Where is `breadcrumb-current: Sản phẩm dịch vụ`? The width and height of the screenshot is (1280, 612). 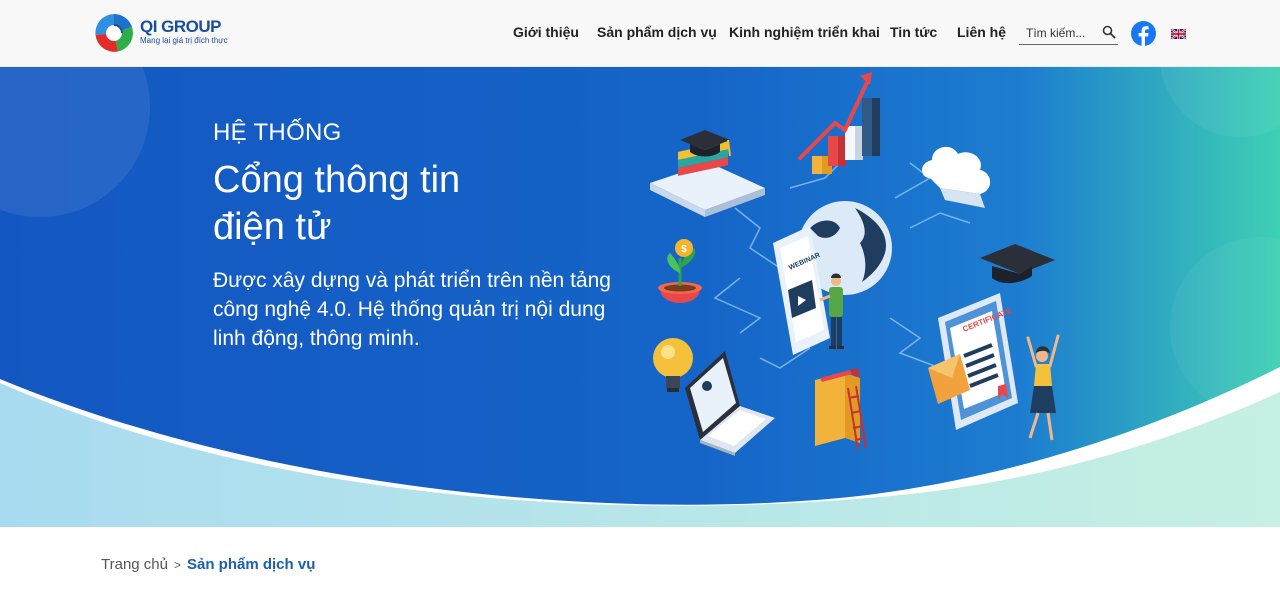
breadcrumb-current: Sản phẩm dịch vụ is located at coordinates (251, 564).